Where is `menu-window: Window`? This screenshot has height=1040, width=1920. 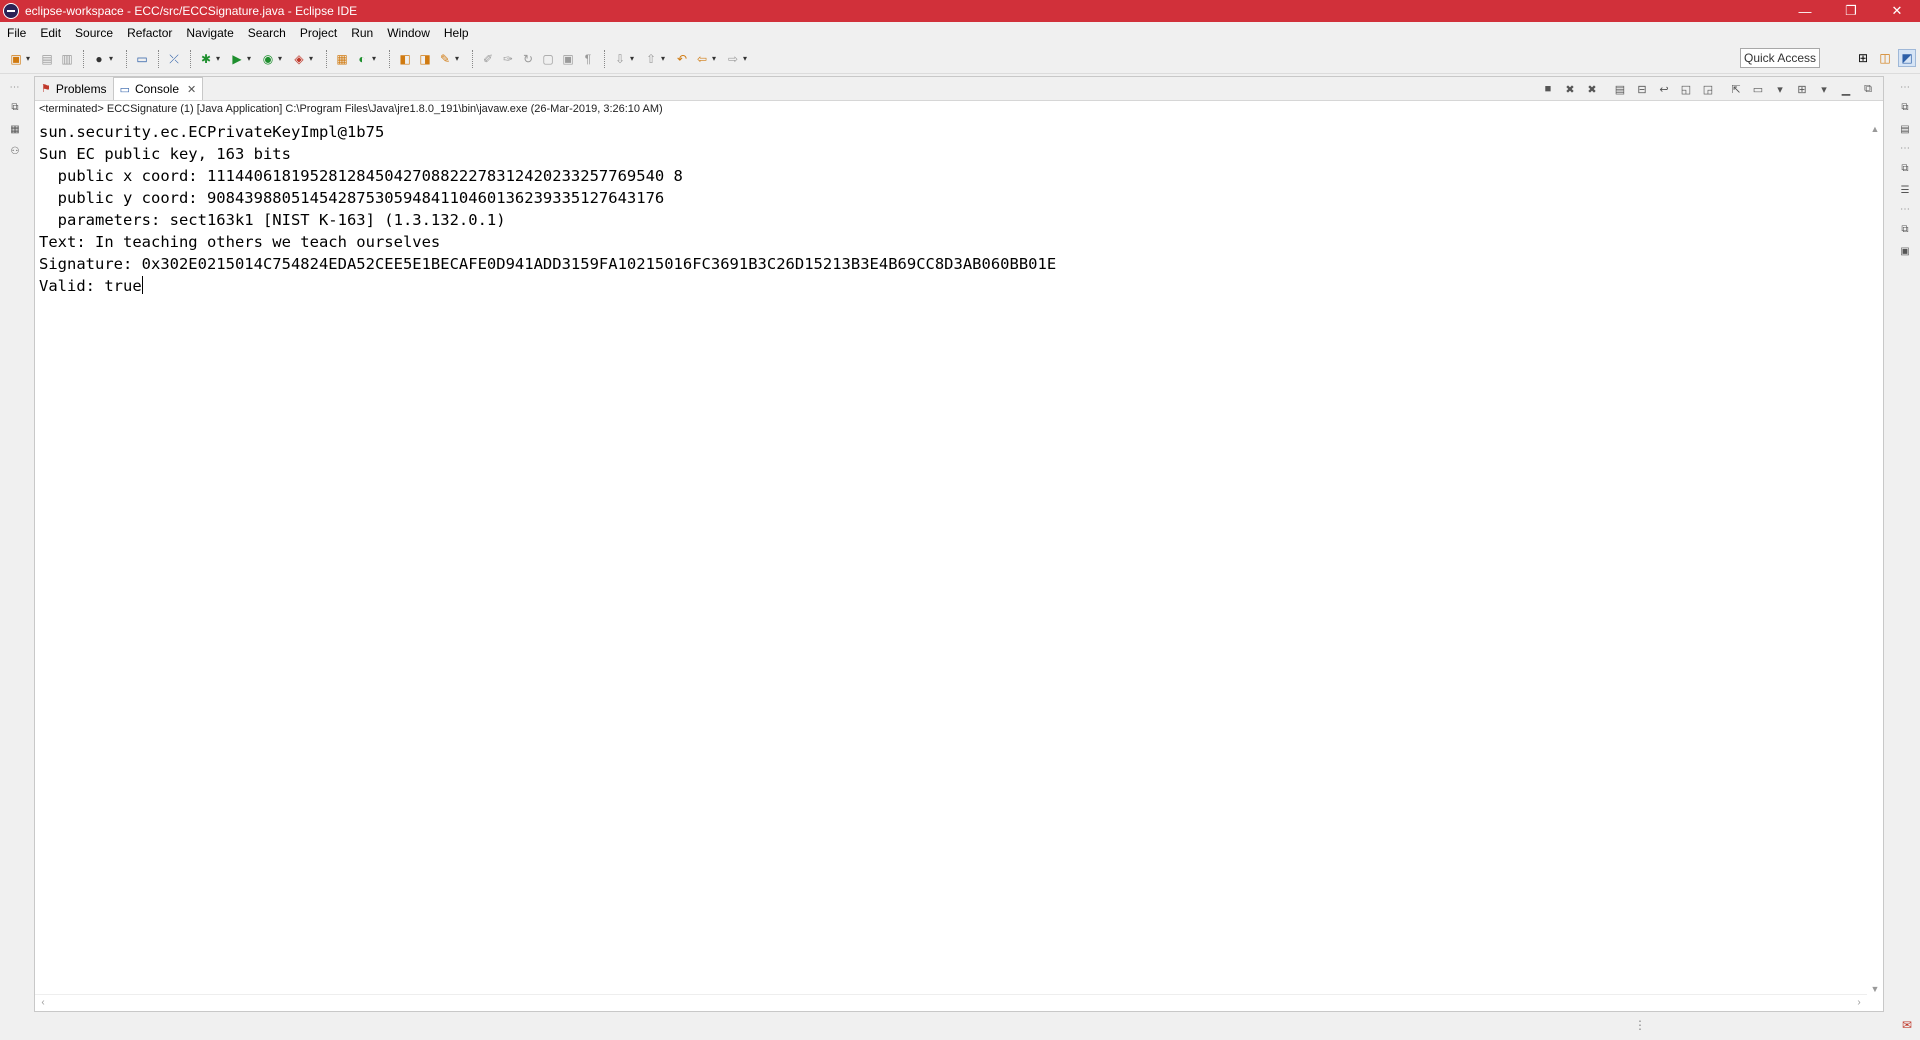
menu-window: Window is located at coordinates (408, 33).